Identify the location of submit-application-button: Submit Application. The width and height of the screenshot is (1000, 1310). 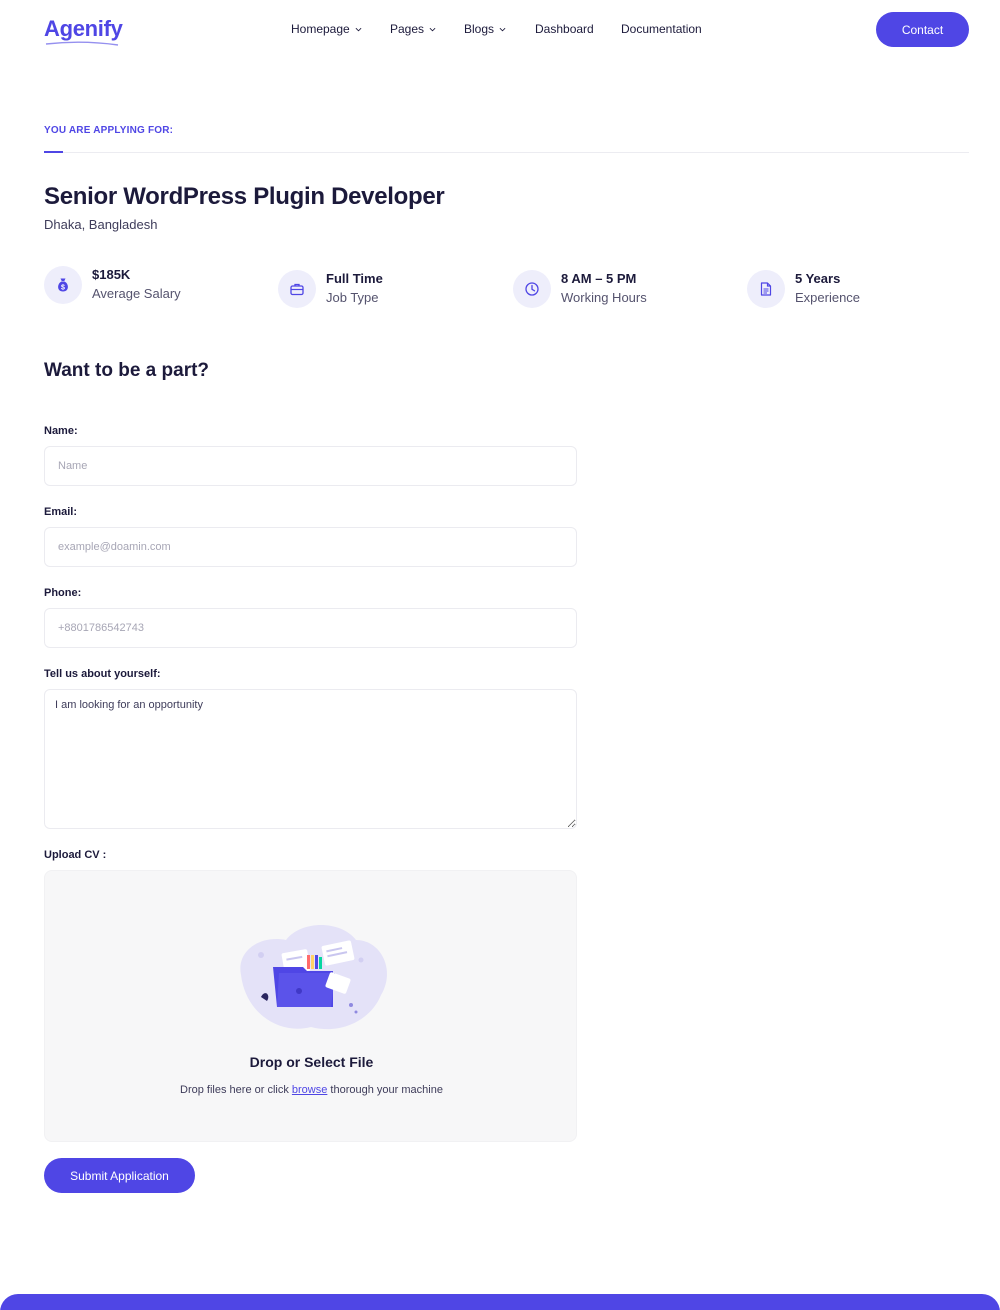
(119, 1175).